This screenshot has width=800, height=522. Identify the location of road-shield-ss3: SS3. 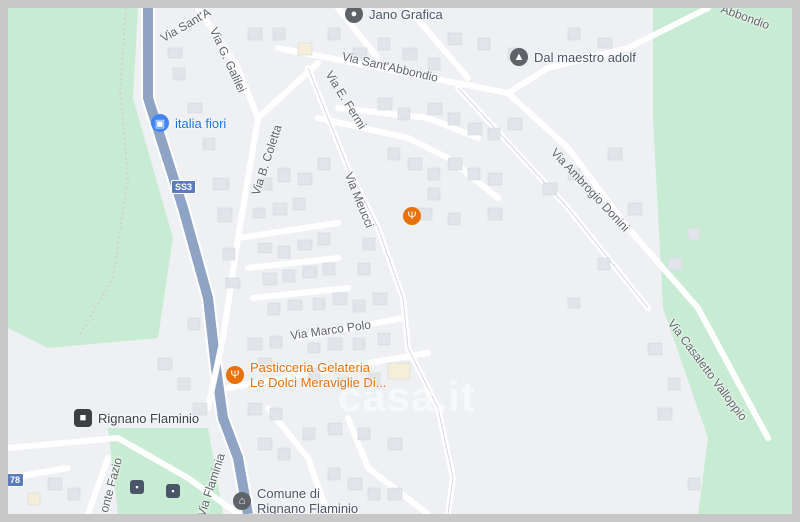
(184, 187).